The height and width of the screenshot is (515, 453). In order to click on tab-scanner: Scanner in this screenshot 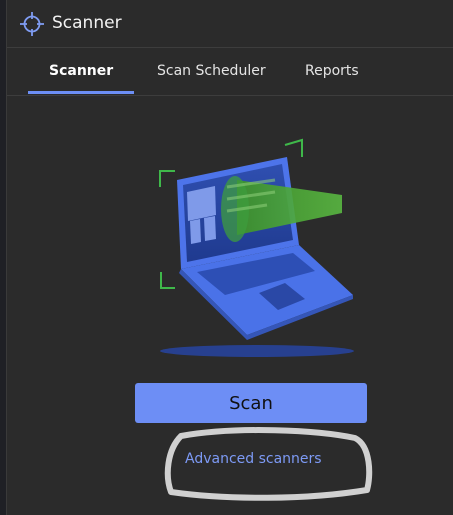, I will do `click(81, 71)`.